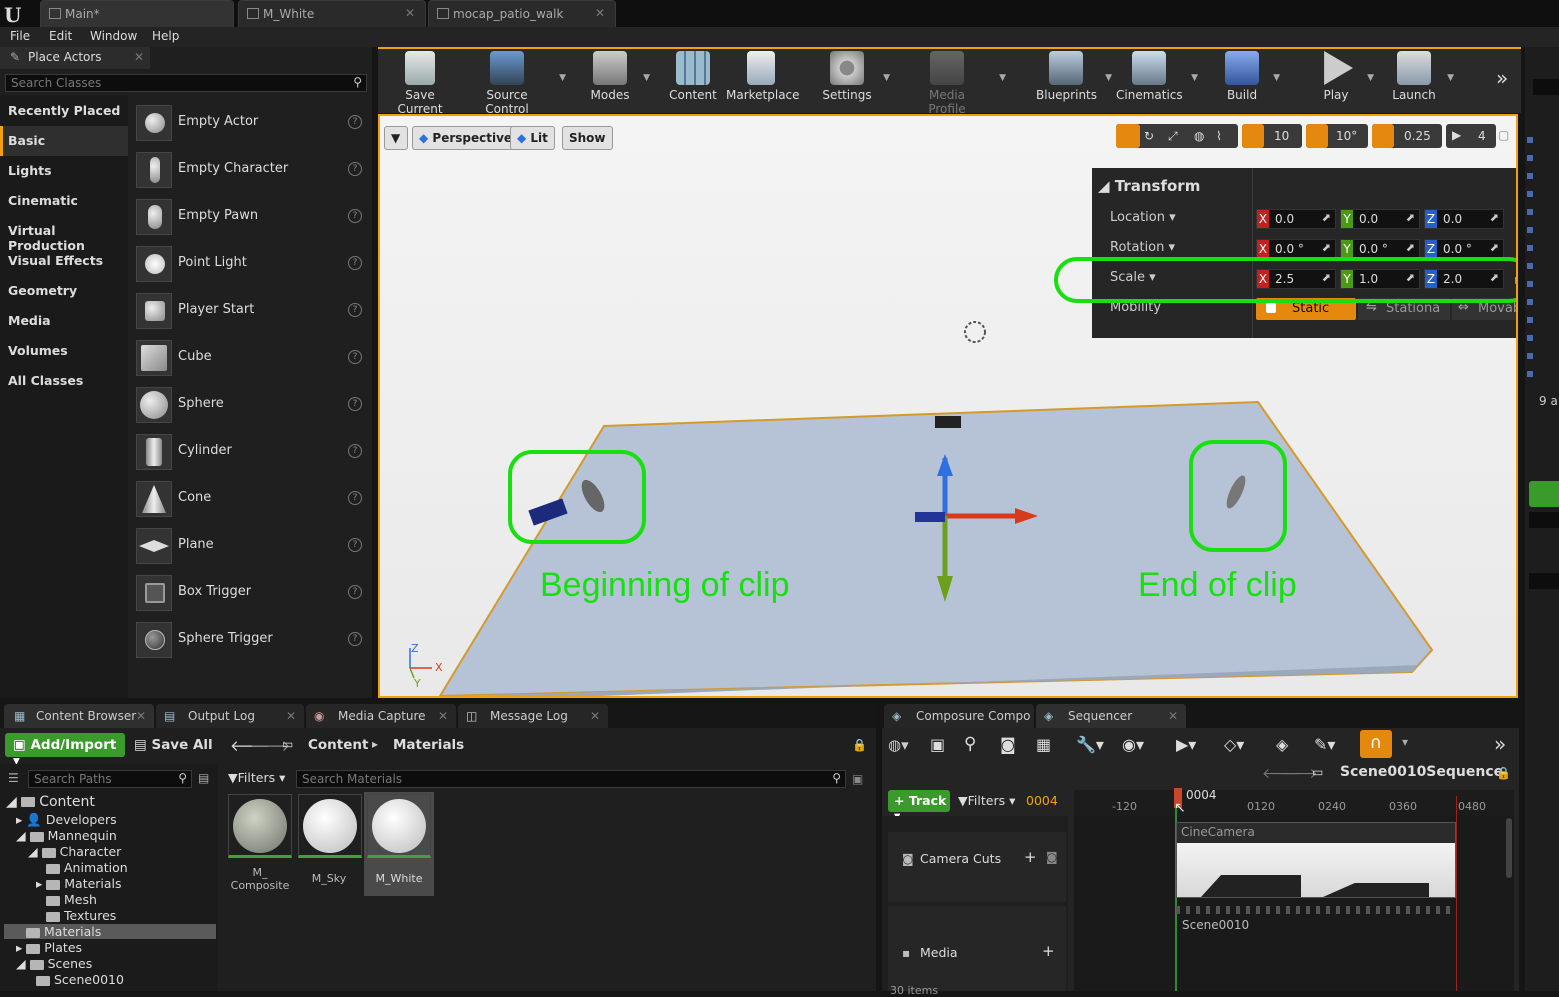  Describe the element at coordinates (75, 58) in the screenshot. I see `place-actors-tab: ✎ Place Actors ✕` at that location.